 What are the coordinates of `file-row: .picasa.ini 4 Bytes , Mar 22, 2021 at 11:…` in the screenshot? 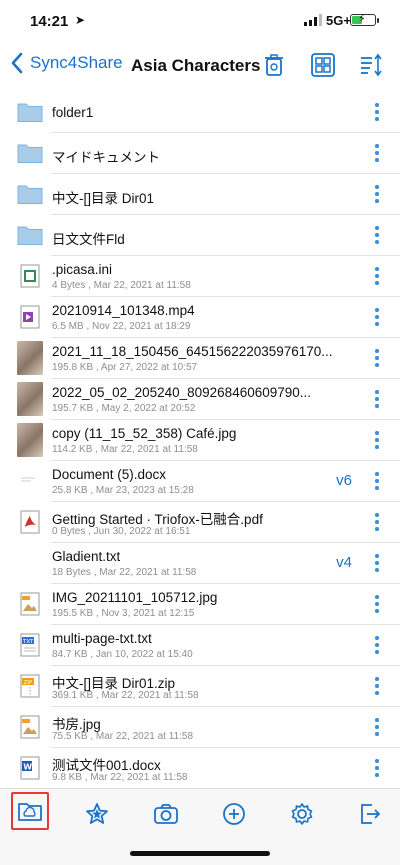 It's located at (200, 276).